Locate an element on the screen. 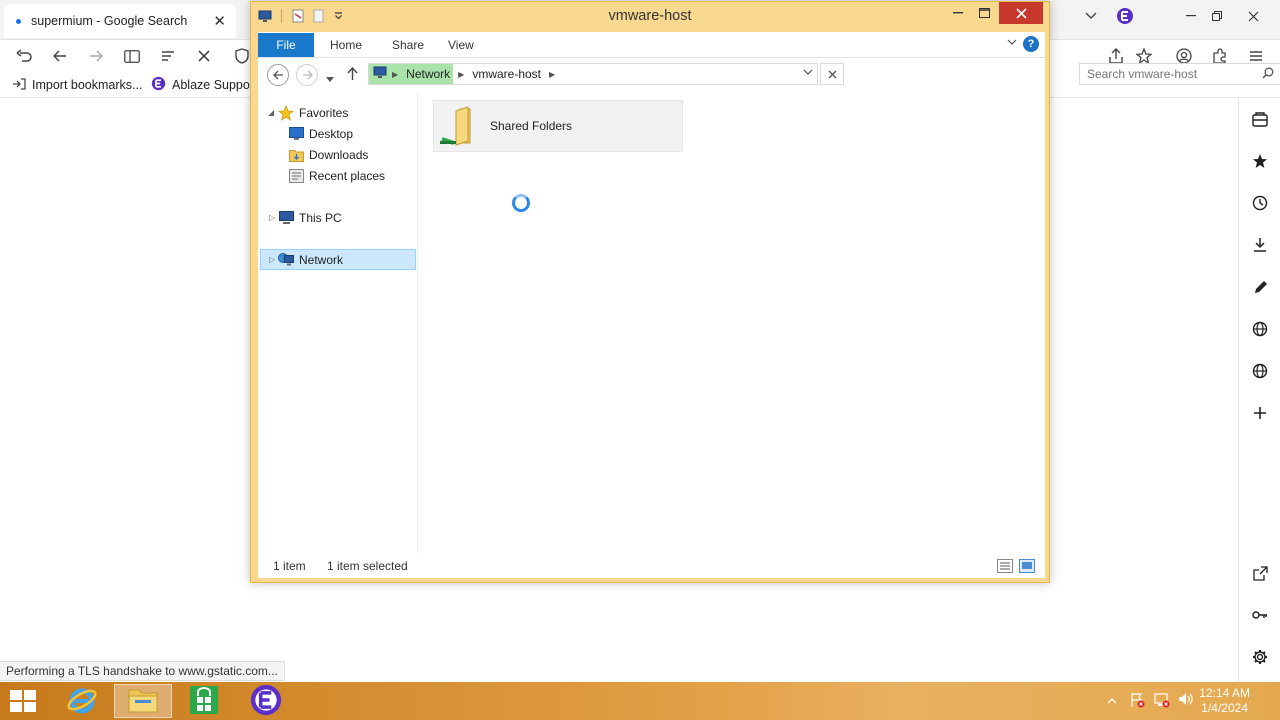 The width and height of the screenshot is (1280, 720). action-center-flag-icon is located at coordinates (1137, 701).